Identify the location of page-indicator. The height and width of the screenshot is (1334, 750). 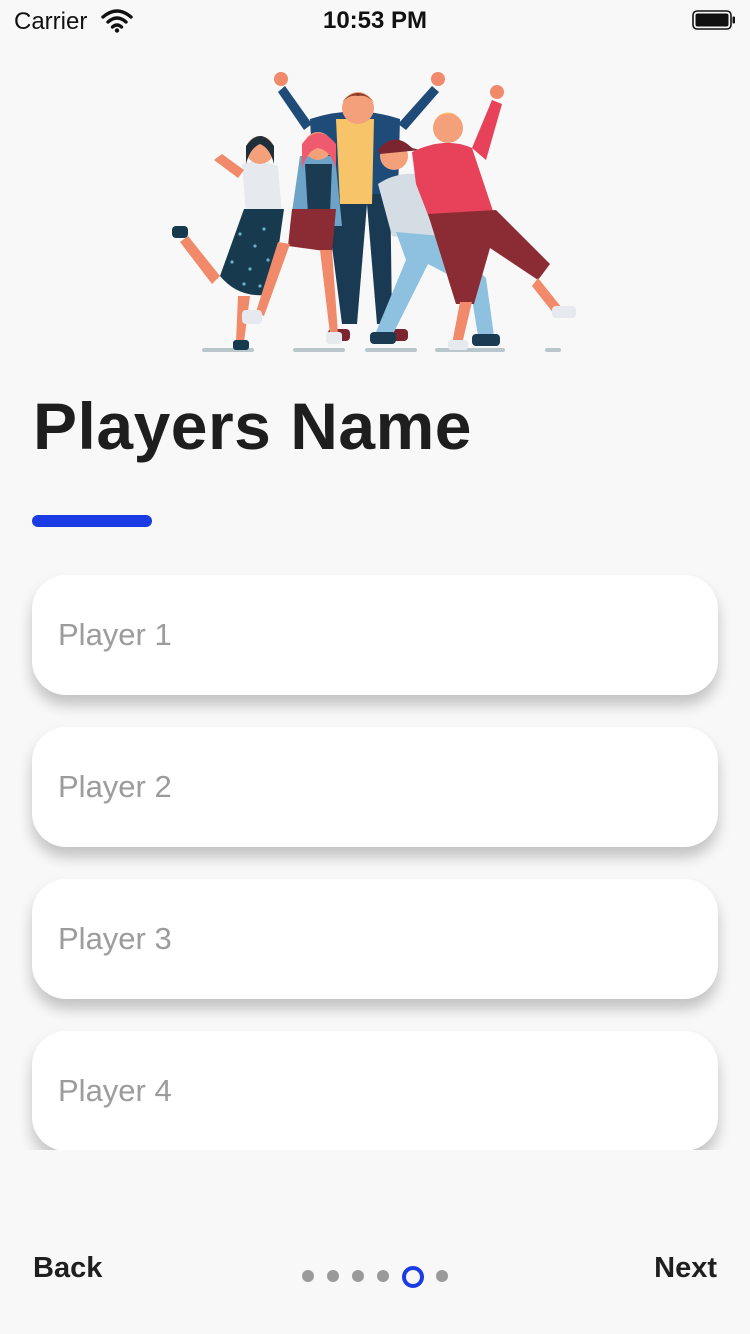
(375, 1275).